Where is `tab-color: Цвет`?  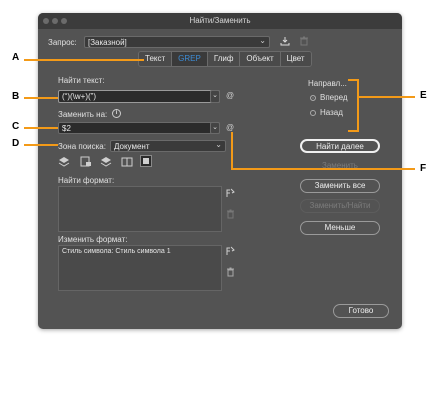
tab-color: Цвет is located at coordinates (295, 59).